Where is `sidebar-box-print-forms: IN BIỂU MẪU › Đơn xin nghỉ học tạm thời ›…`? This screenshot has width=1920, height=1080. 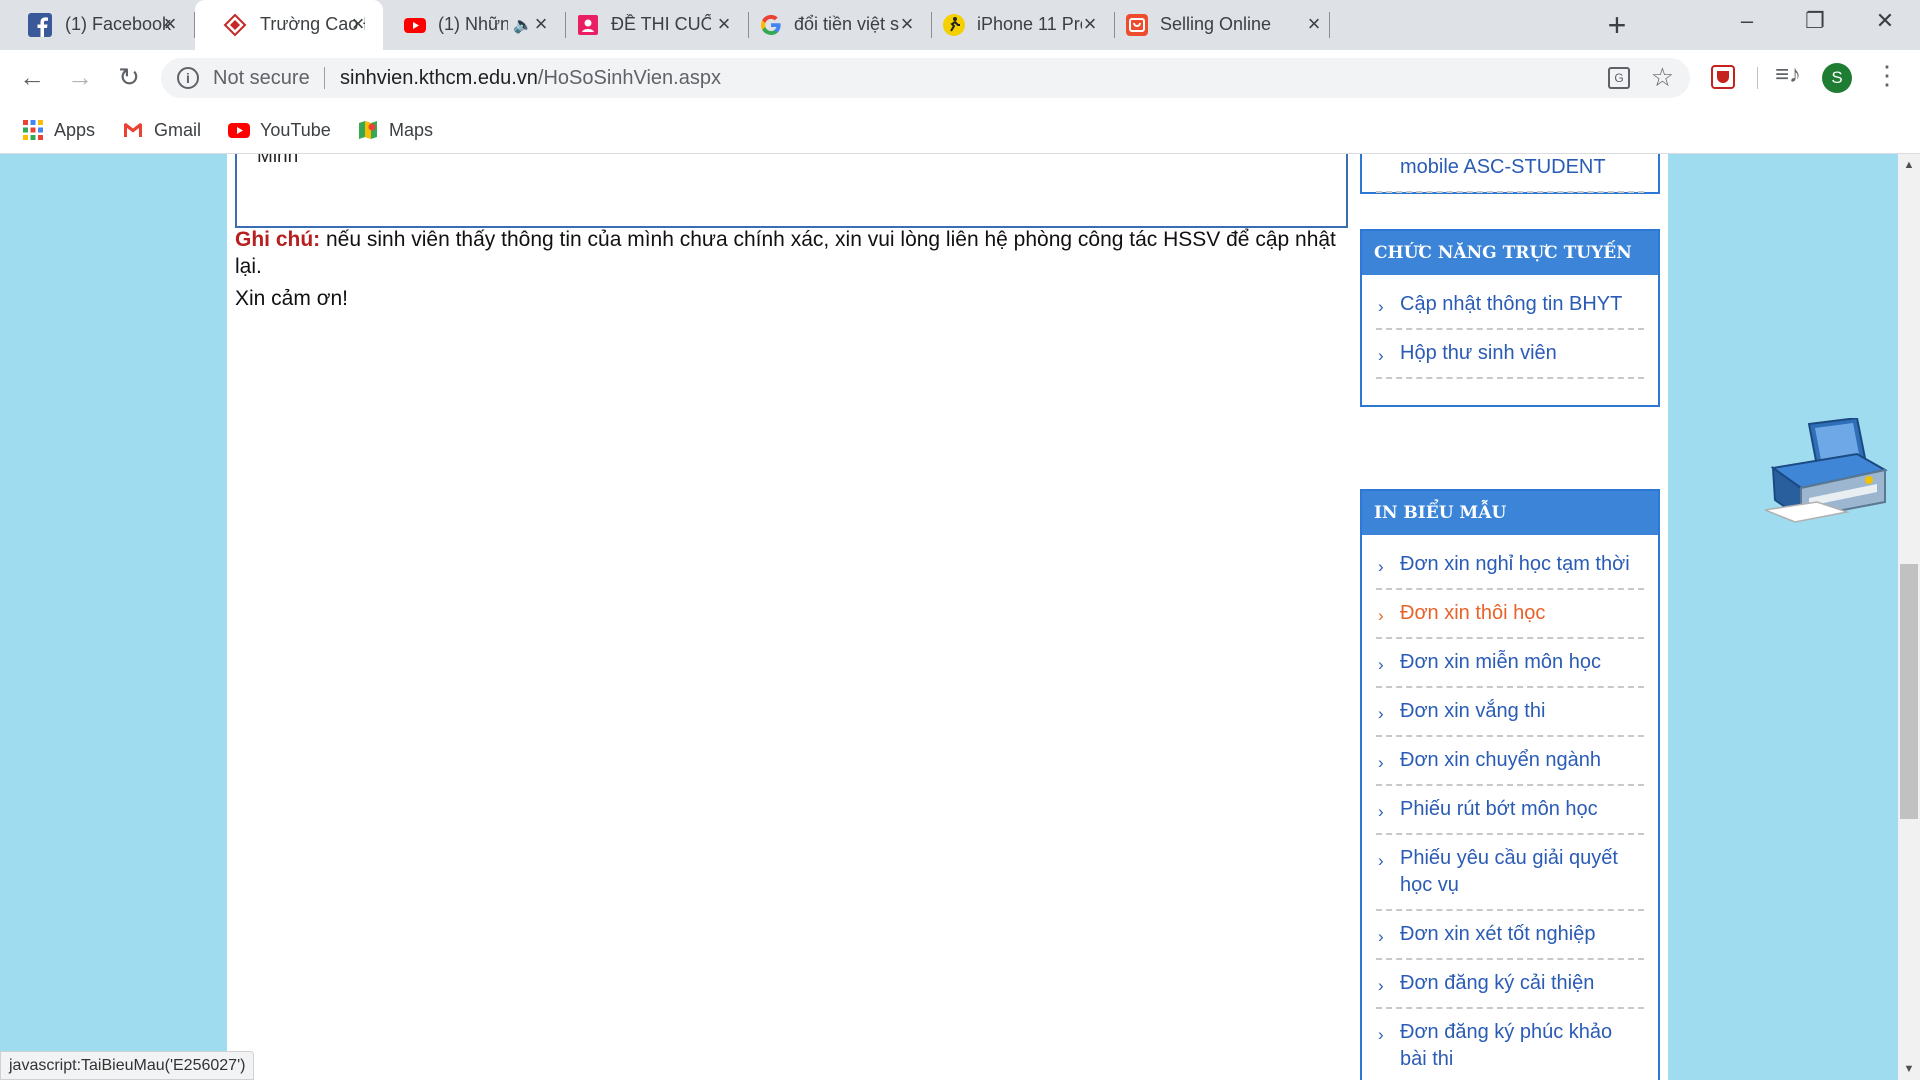 sidebar-box-print-forms: IN BIỂU MẪU › Đơn xin nghỉ học tạm thời ›… is located at coordinates (1510, 784).